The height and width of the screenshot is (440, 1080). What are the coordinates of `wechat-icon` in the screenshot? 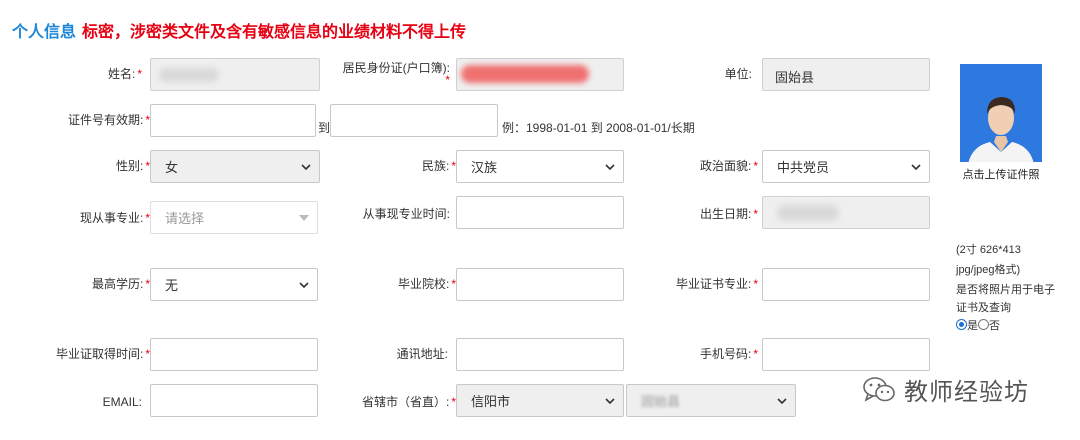 It's located at (879, 389).